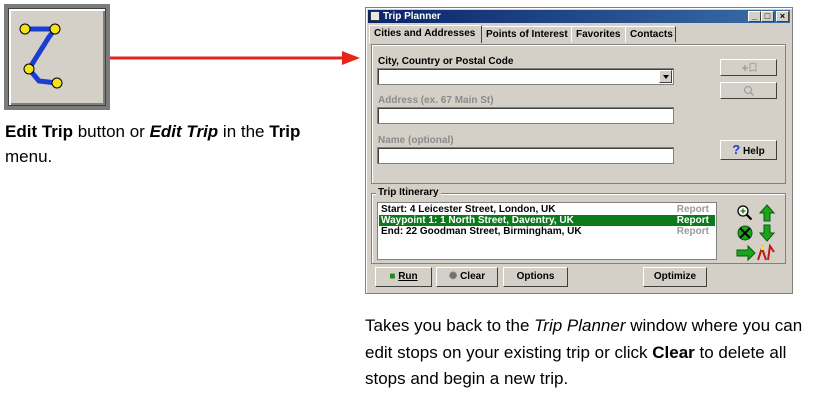 This screenshot has height=397, width=818. Describe the element at coordinates (477, 220) in the screenshot. I see `itinerary-text: Waypoint 1: 1 North Street, Daventry, UK` at that location.